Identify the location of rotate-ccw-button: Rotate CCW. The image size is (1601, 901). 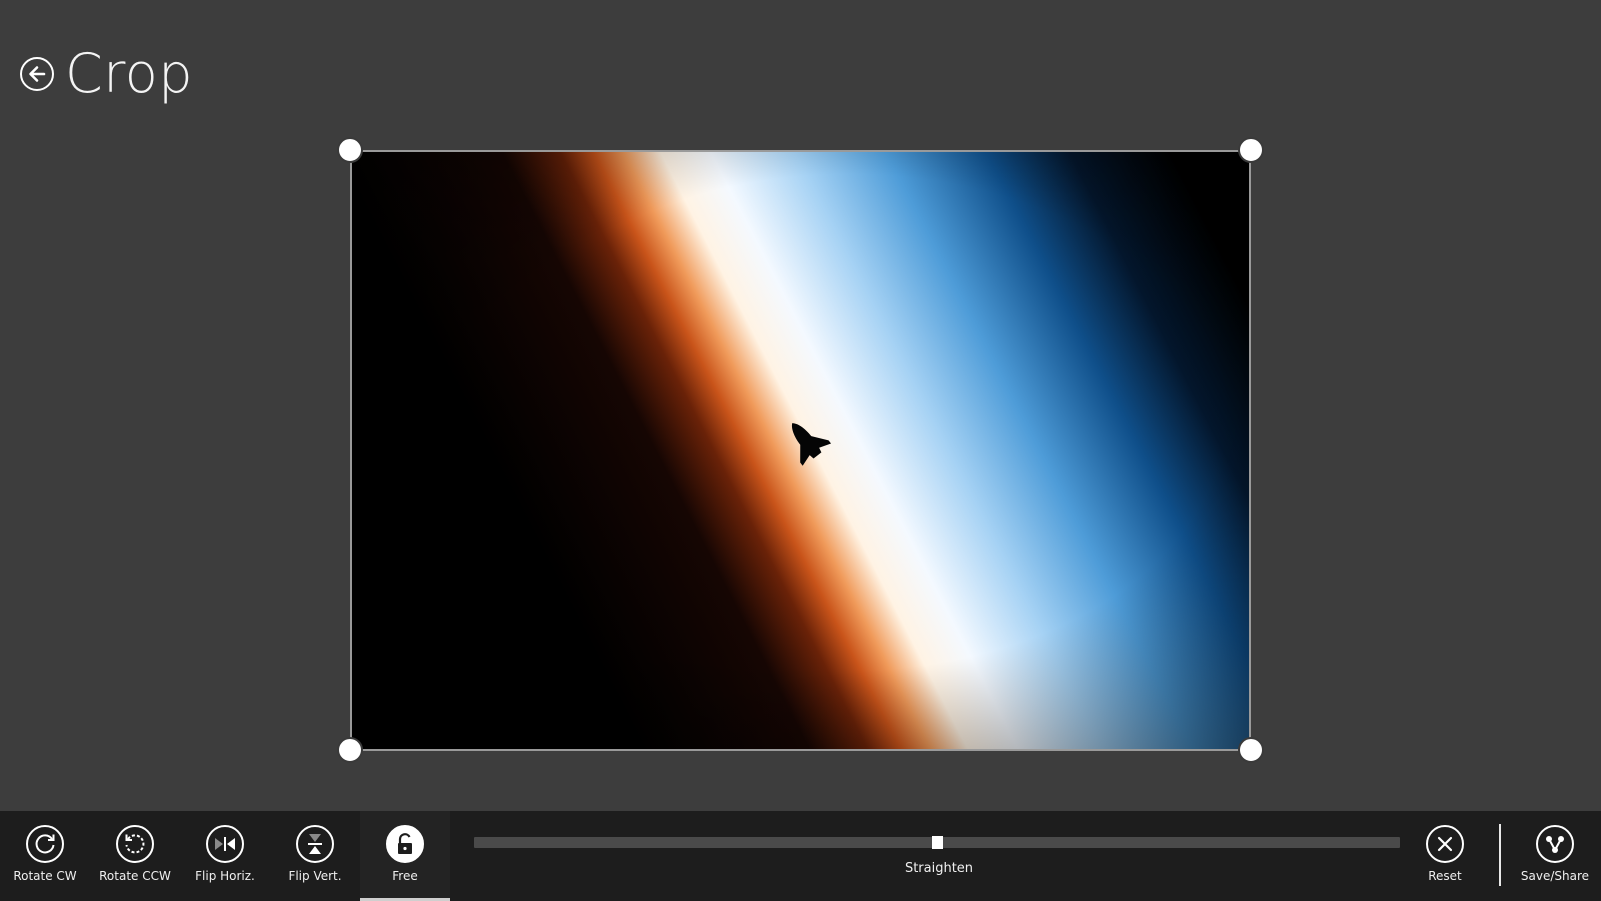
(135, 856).